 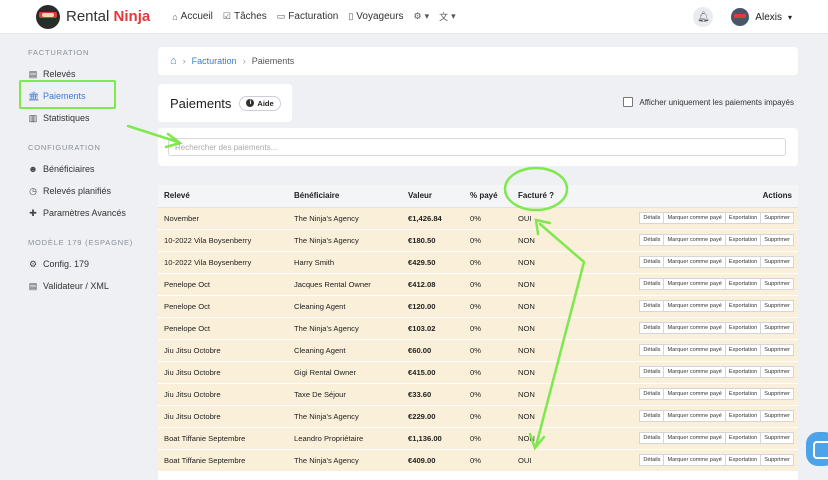 I want to click on language-dropdown: 文 ▾, so click(x=447, y=16).